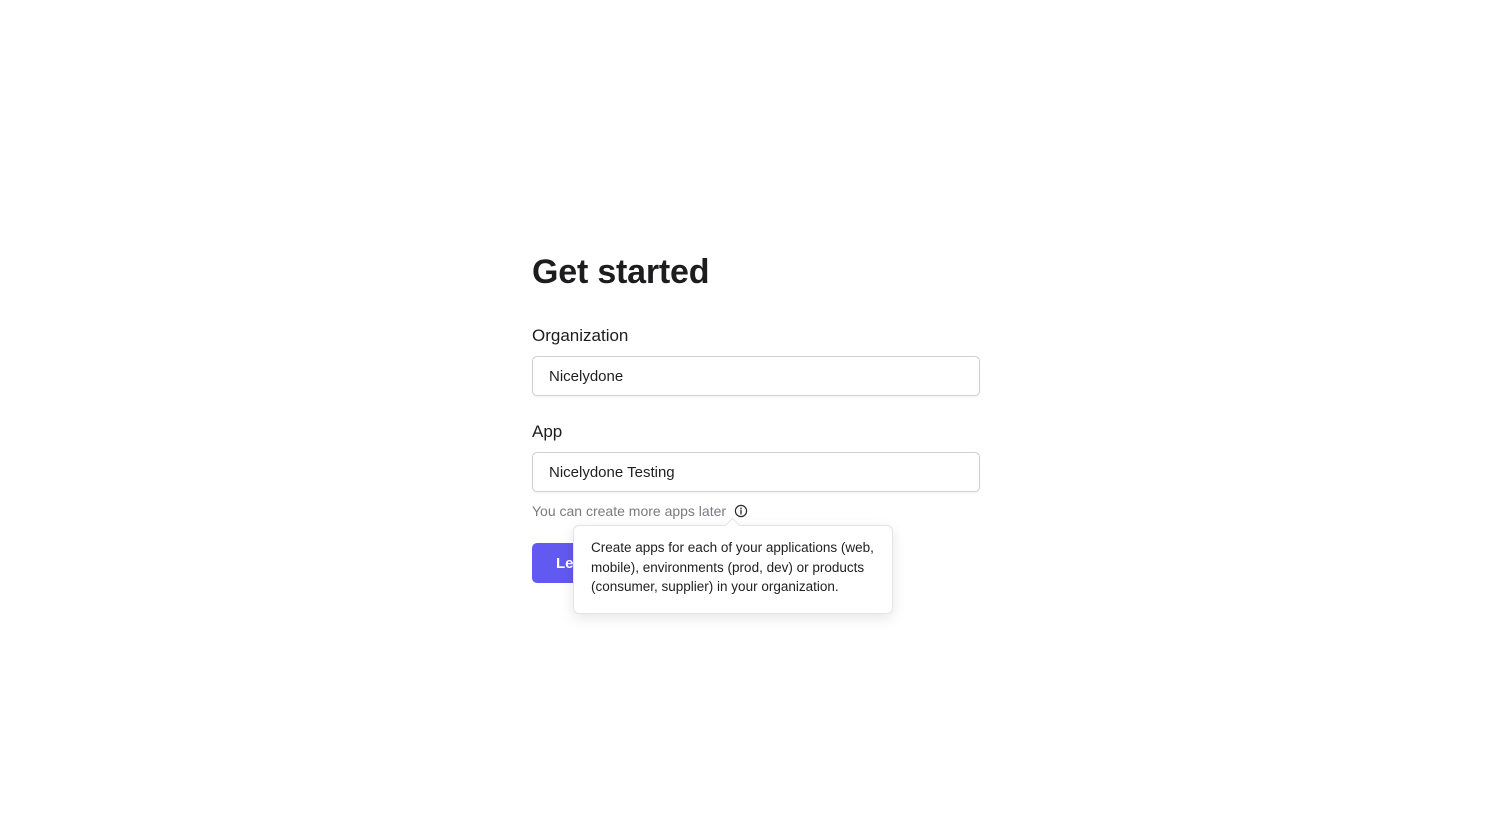 This screenshot has height=814, width=1512. What do you see at coordinates (756, 511) in the screenshot?
I see `app-hint-row: You can create more apps later` at bounding box center [756, 511].